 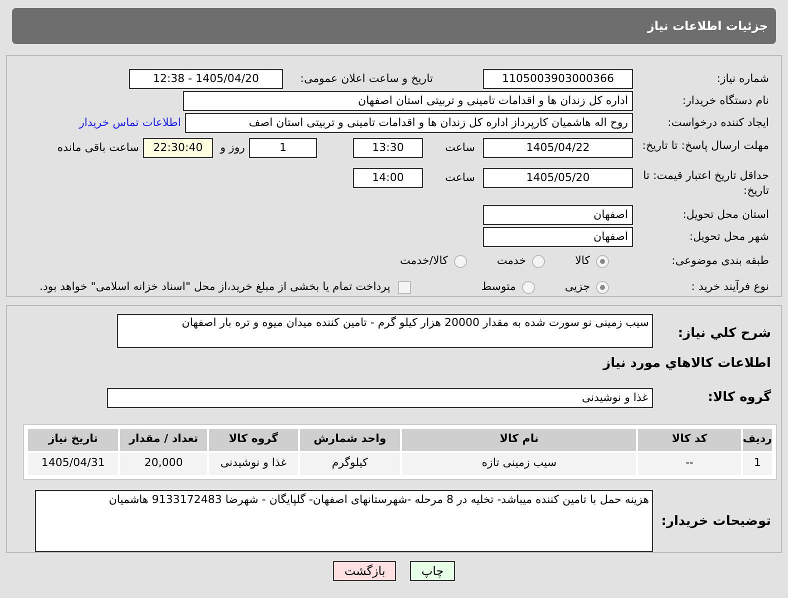 I want to click on radio-label: خدمت, so click(x=511, y=260).